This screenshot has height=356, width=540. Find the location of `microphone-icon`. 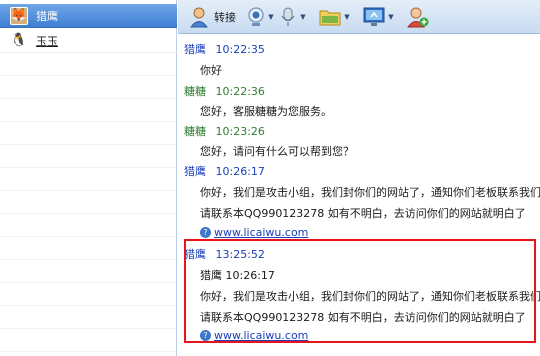

microphone-icon is located at coordinates (288, 17).